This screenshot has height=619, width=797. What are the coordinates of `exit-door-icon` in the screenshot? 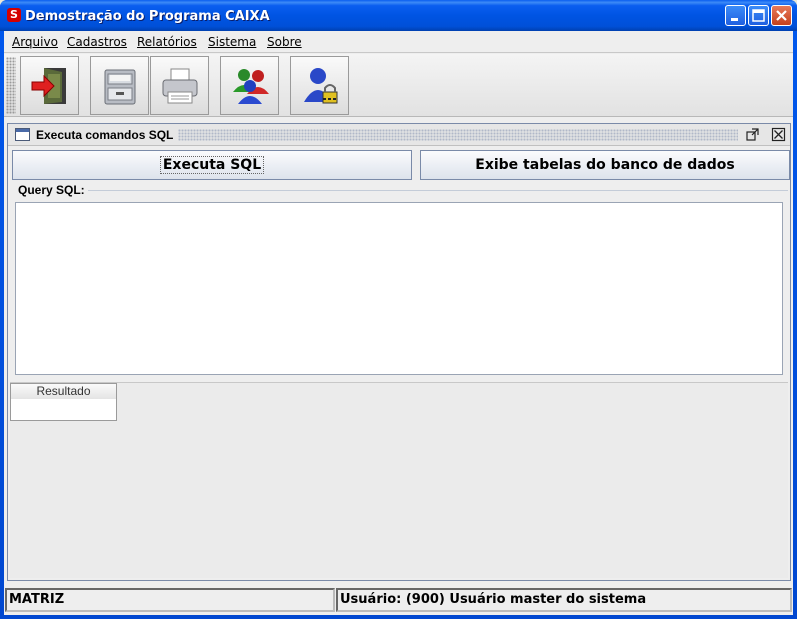 It's located at (48, 86).